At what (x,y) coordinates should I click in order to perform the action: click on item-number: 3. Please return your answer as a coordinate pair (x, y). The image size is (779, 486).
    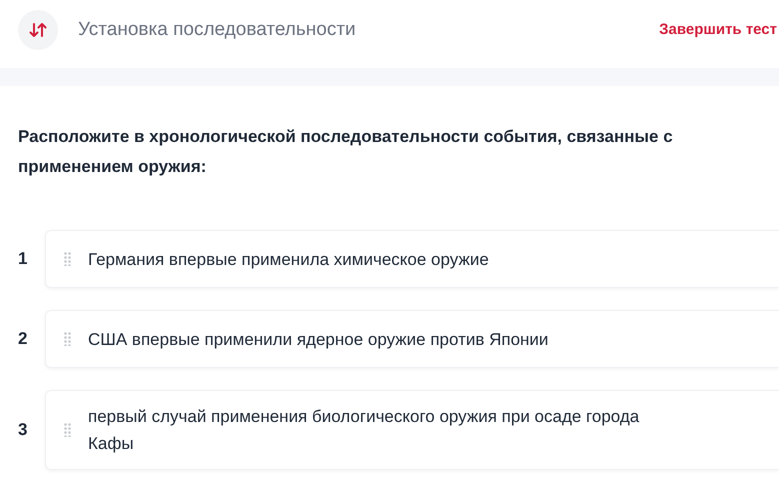
    Looking at the image, I should click on (22, 430).